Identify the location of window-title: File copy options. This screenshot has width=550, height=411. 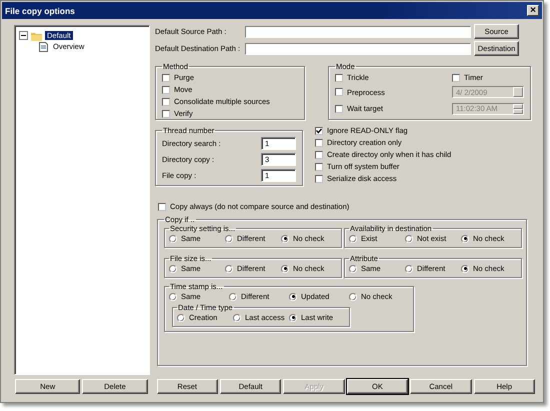
(40, 11).